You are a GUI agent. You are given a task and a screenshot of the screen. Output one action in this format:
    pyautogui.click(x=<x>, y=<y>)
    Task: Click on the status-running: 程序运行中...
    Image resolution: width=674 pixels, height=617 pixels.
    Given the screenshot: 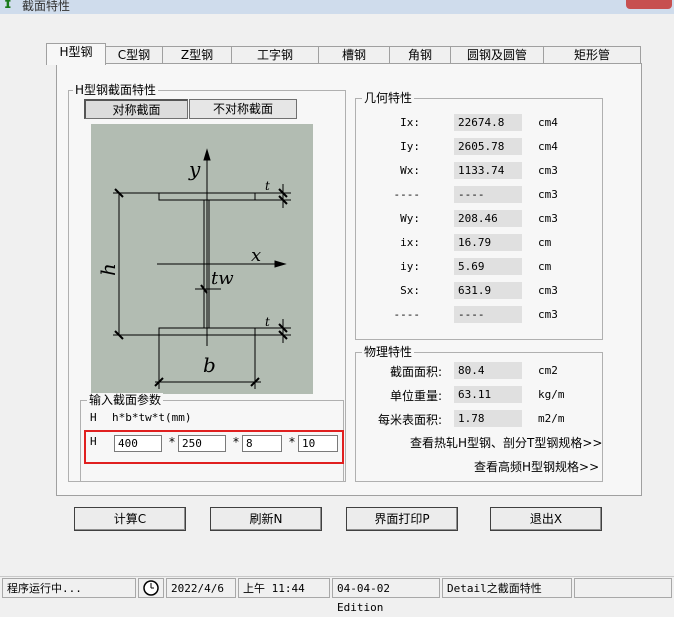 What is the action you would take?
    pyautogui.click(x=69, y=588)
    